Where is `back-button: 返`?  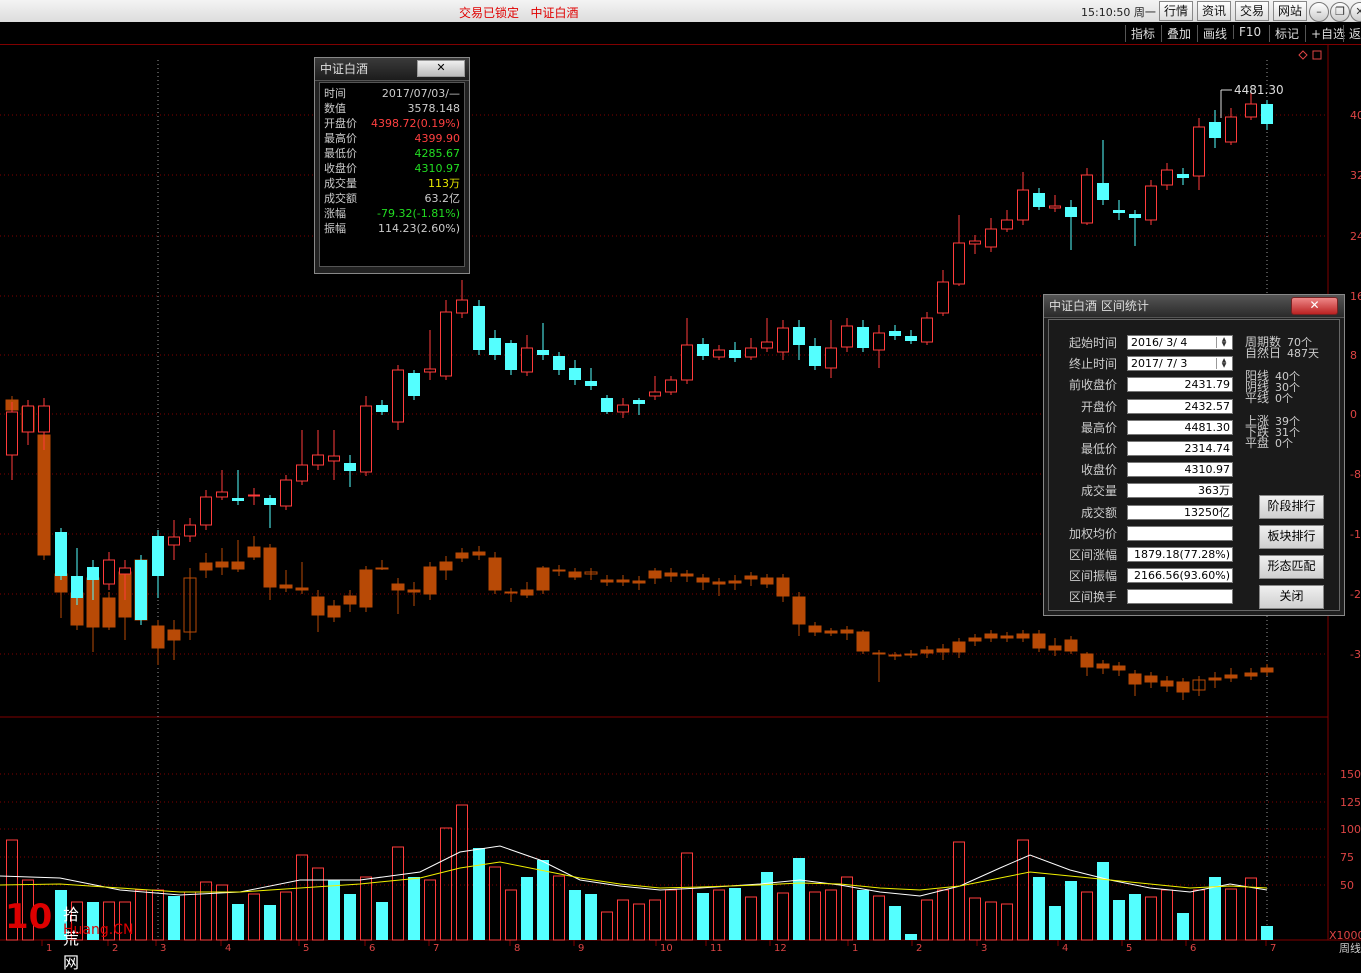 back-button: 返 is located at coordinates (1352, 33).